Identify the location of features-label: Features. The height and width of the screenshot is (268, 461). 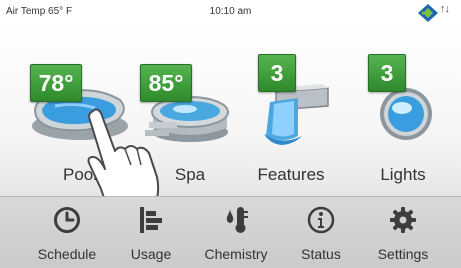
(291, 174).